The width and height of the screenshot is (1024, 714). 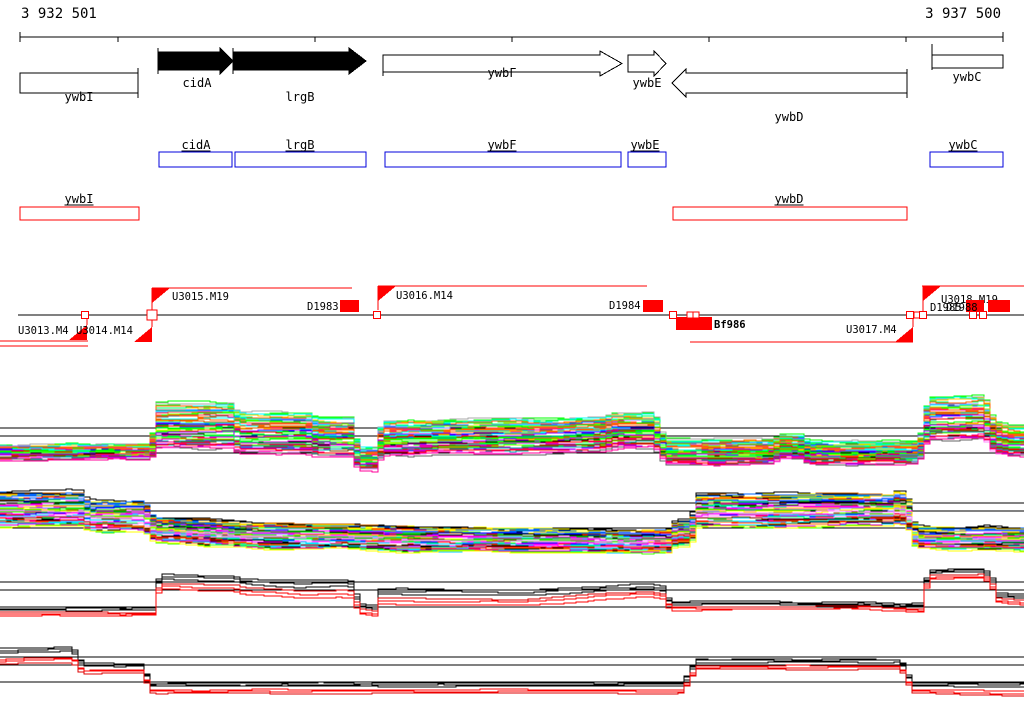 I want to click on probe-label-u3017-m4: U3017.M4, so click(x=871, y=330).